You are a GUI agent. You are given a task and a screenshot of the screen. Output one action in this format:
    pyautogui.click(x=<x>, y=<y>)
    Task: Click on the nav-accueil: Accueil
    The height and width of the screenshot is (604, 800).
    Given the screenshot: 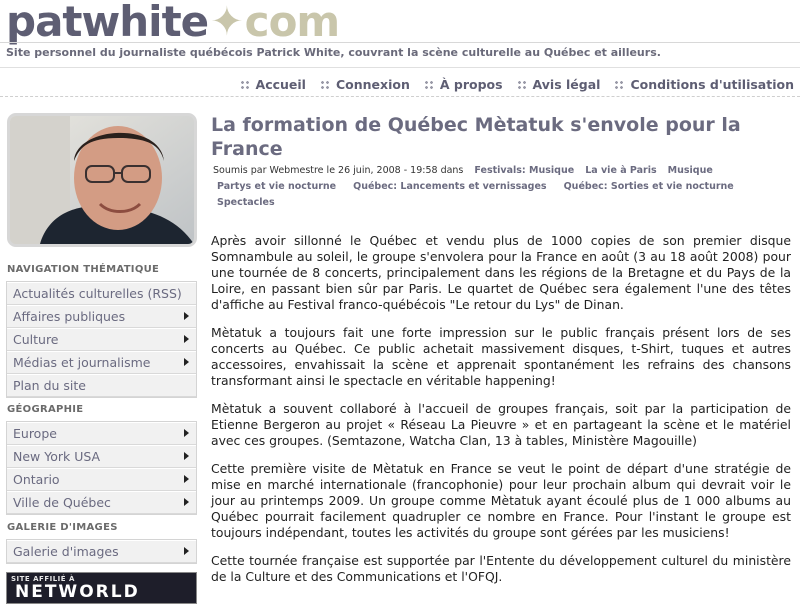 What is the action you would take?
    pyautogui.click(x=272, y=84)
    